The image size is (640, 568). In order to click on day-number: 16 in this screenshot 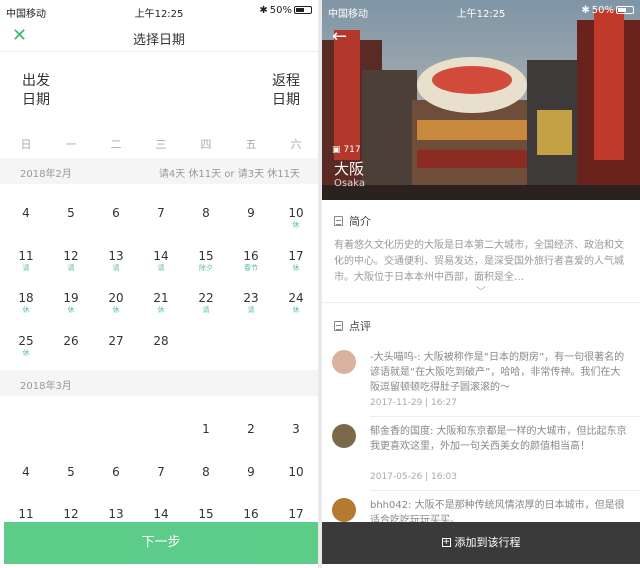, I will do `click(251, 256)`.